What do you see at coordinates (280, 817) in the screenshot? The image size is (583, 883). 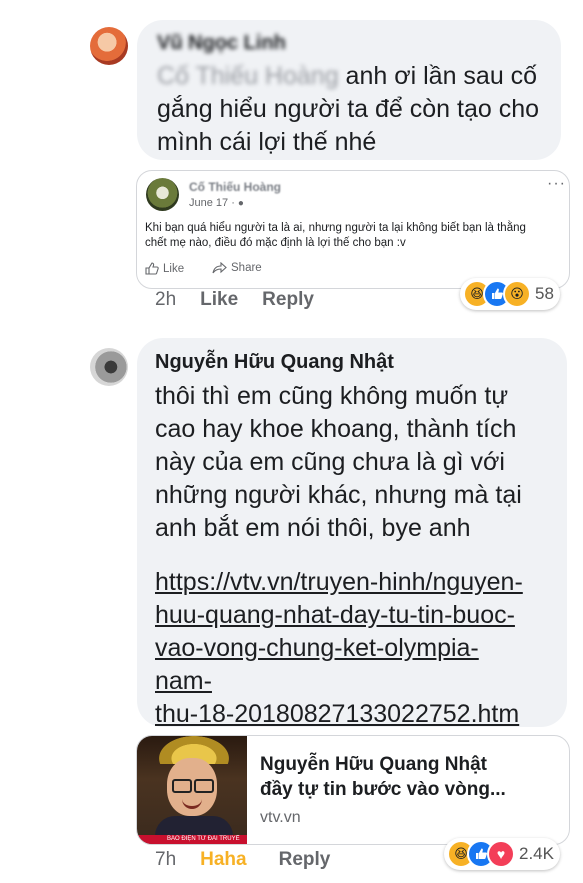 I see `preview-domain: vtv.vn` at bounding box center [280, 817].